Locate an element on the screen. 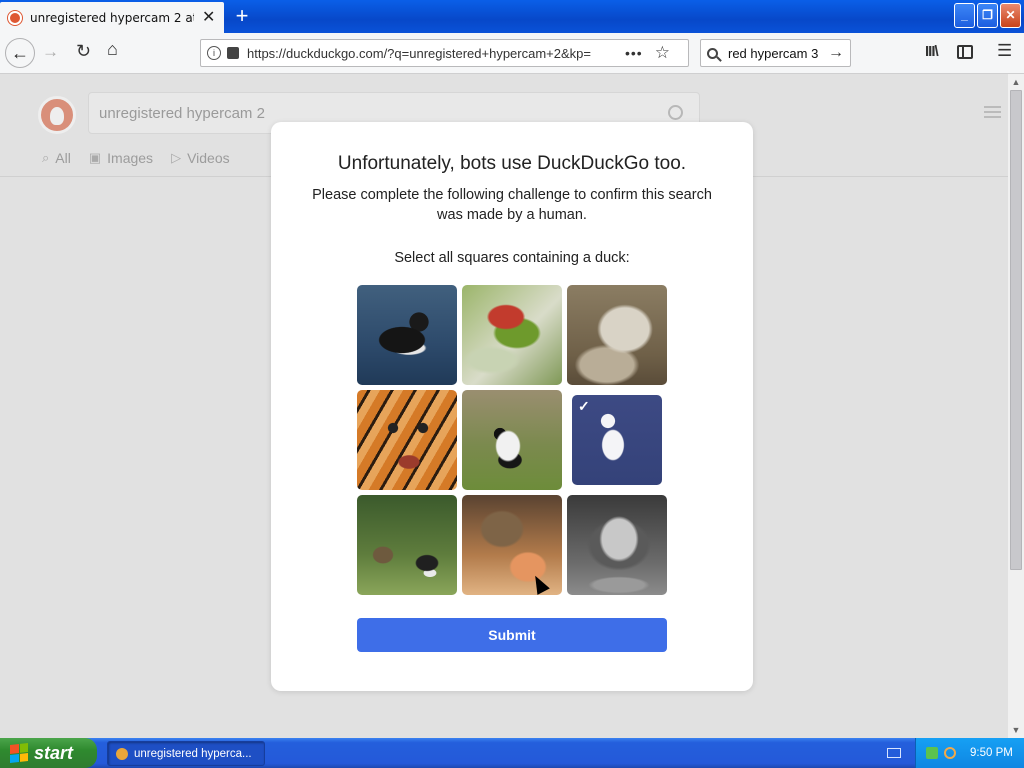 The width and height of the screenshot is (1024, 768). tab-all: ⌕ All is located at coordinates (56, 158).